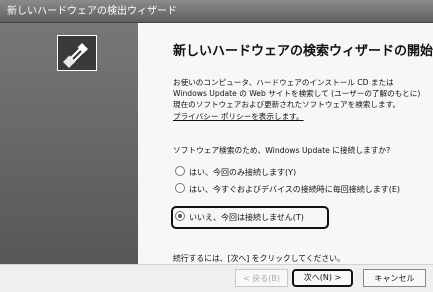 The image size is (433, 292). I want to click on back-button: < 戻る(B), so click(261, 278).